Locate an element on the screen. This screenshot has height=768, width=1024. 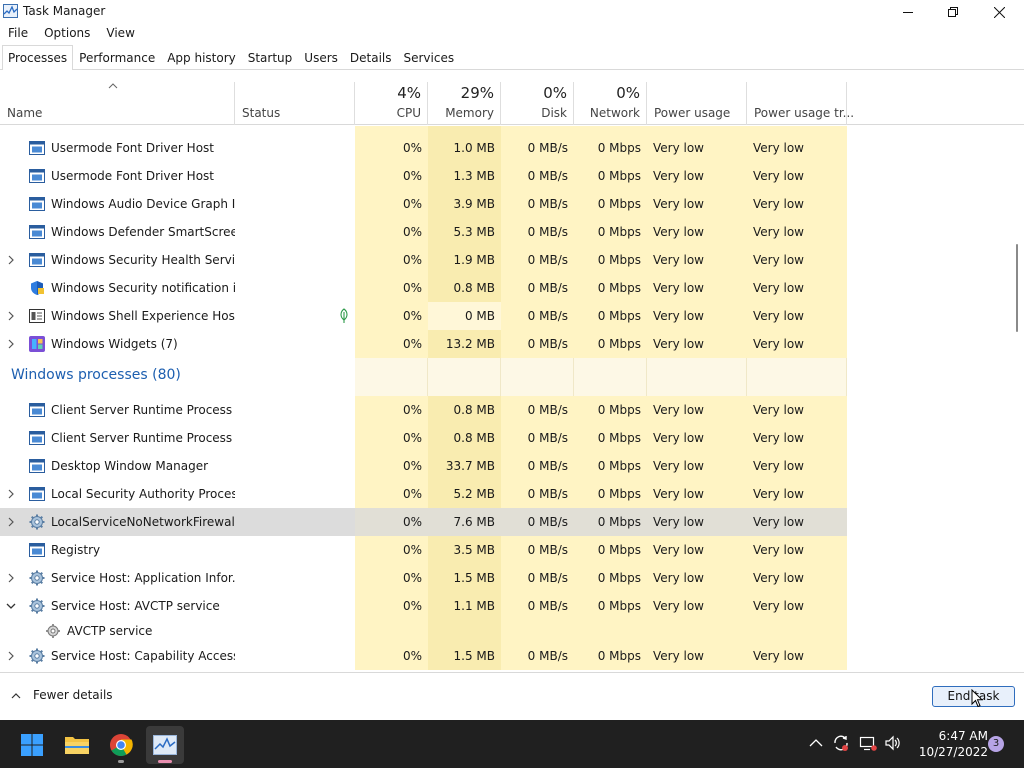
menu-file: File is located at coordinates (18, 33).